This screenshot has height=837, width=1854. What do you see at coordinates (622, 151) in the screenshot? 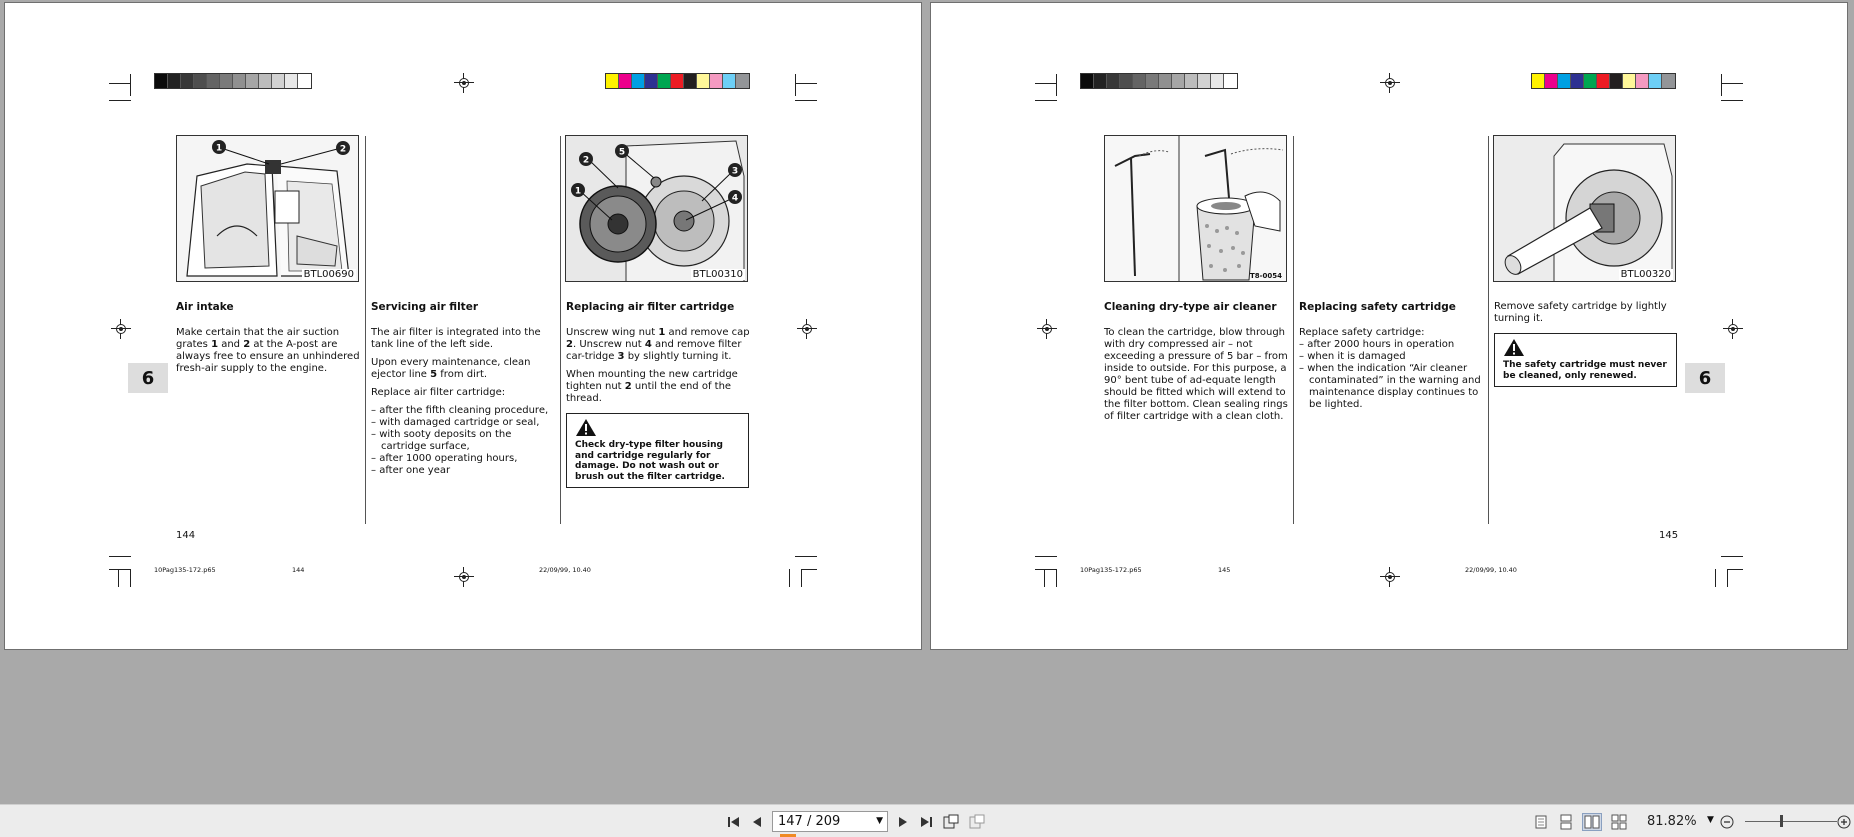
I see `callout-5: 5` at bounding box center [622, 151].